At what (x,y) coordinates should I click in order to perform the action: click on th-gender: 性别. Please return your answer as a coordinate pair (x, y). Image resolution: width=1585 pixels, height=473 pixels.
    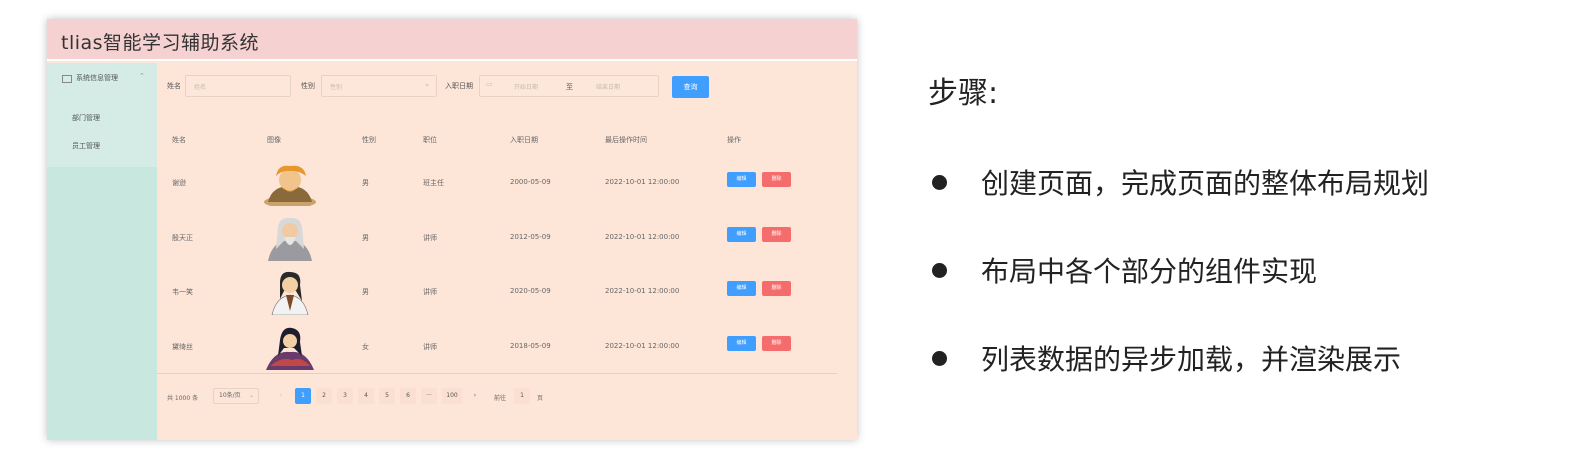
    Looking at the image, I should click on (369, 140).